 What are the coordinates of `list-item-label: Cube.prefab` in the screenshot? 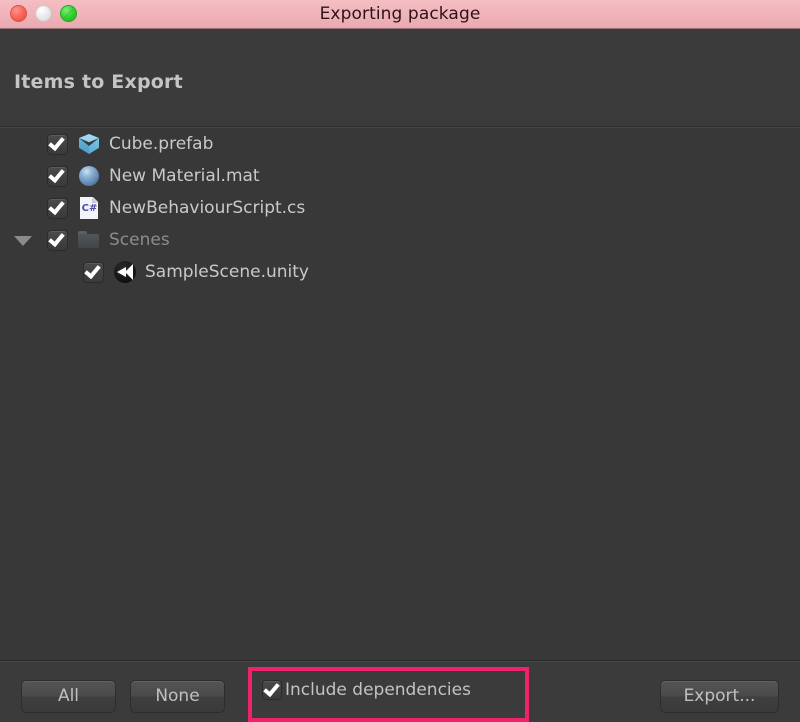 It's located at (161, 144).